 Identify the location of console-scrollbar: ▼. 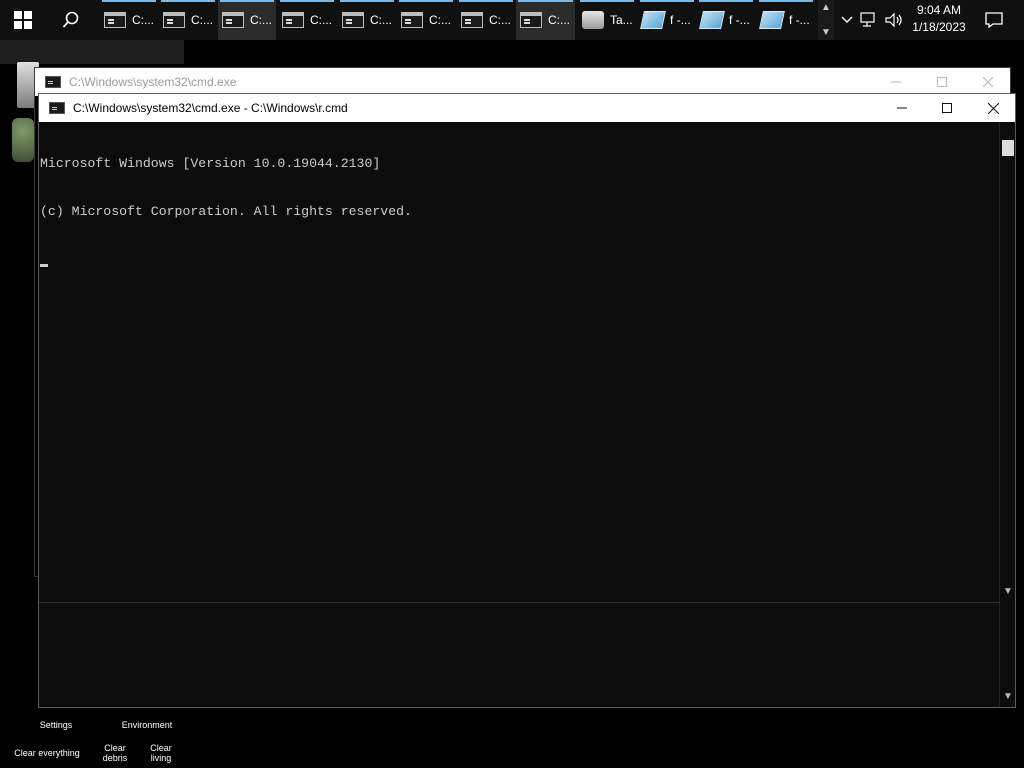
(1007, 362).